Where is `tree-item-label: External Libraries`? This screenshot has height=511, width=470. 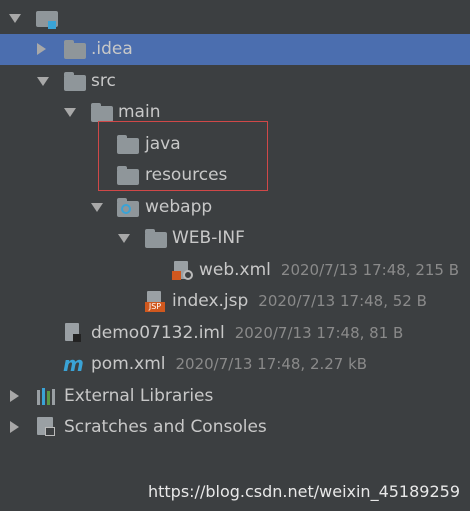 tree-item-label: External Libraries is located at coordinates (139, 396).